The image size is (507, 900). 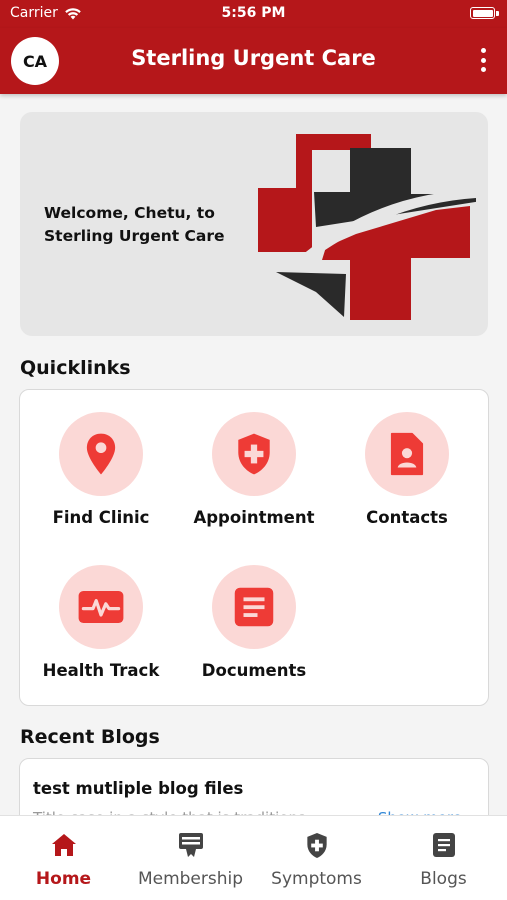 I want to click on battery-tip, so click(x=497, y=13).